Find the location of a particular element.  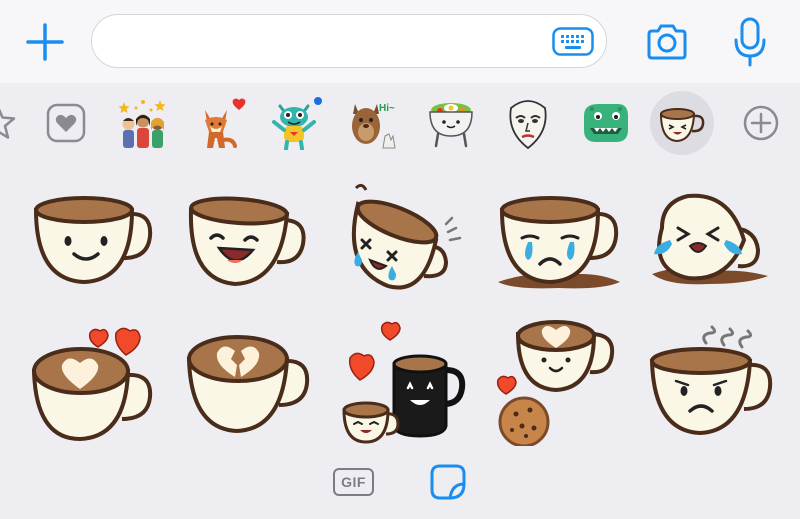

sticker-cup-laughing is located at coordinates (250, 244).